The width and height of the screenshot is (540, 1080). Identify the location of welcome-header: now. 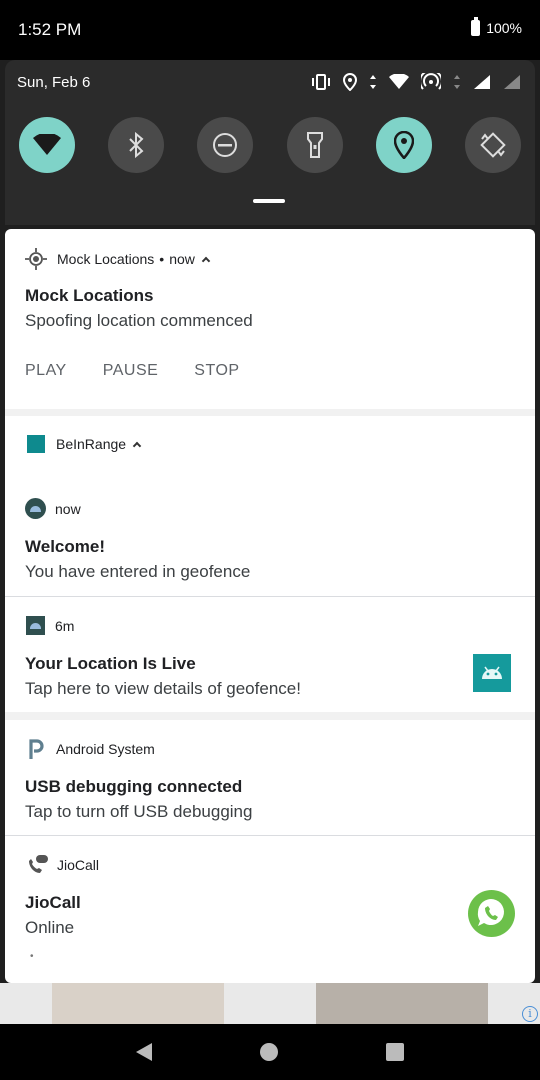
(53, 508).